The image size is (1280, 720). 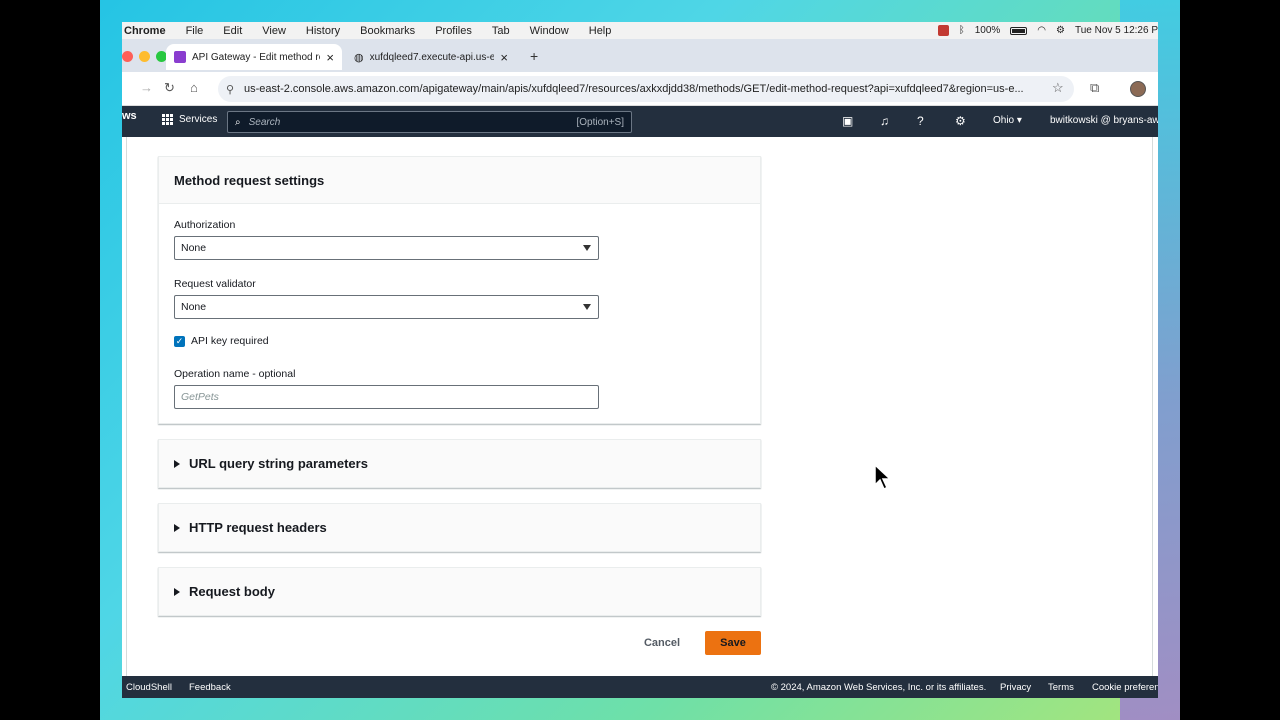 I want to click on menu-chrome: Chrome, so click(x=145, y=31).